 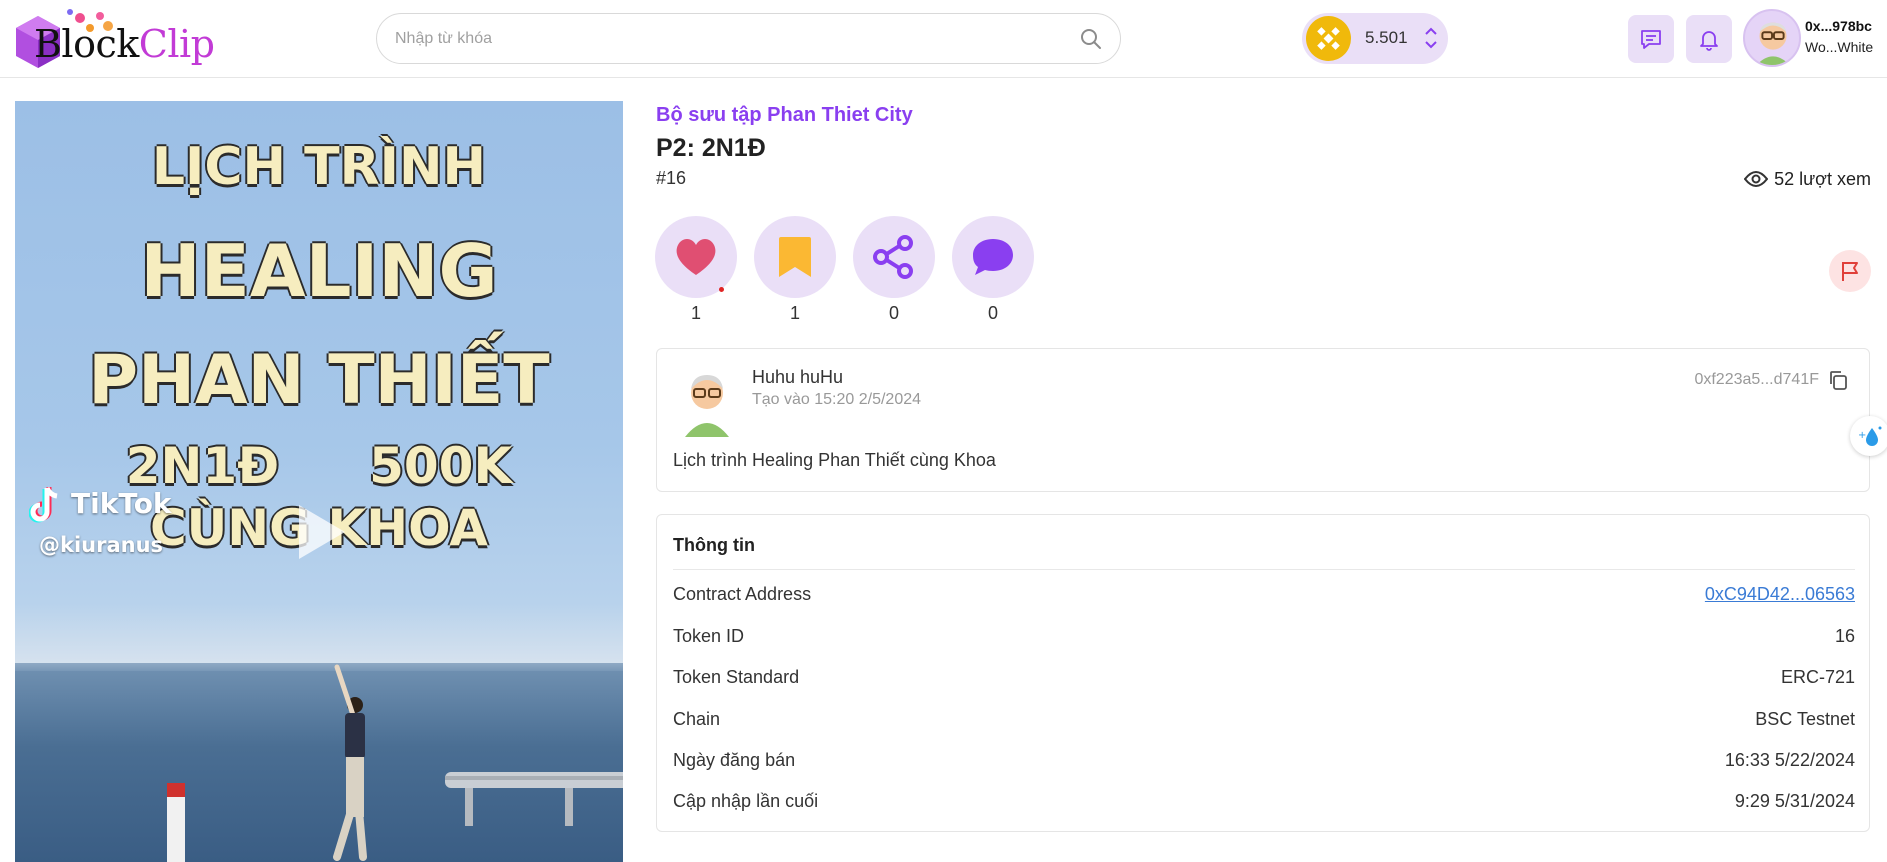 I want to click on save-count: 1, so click(x=794, y=313).